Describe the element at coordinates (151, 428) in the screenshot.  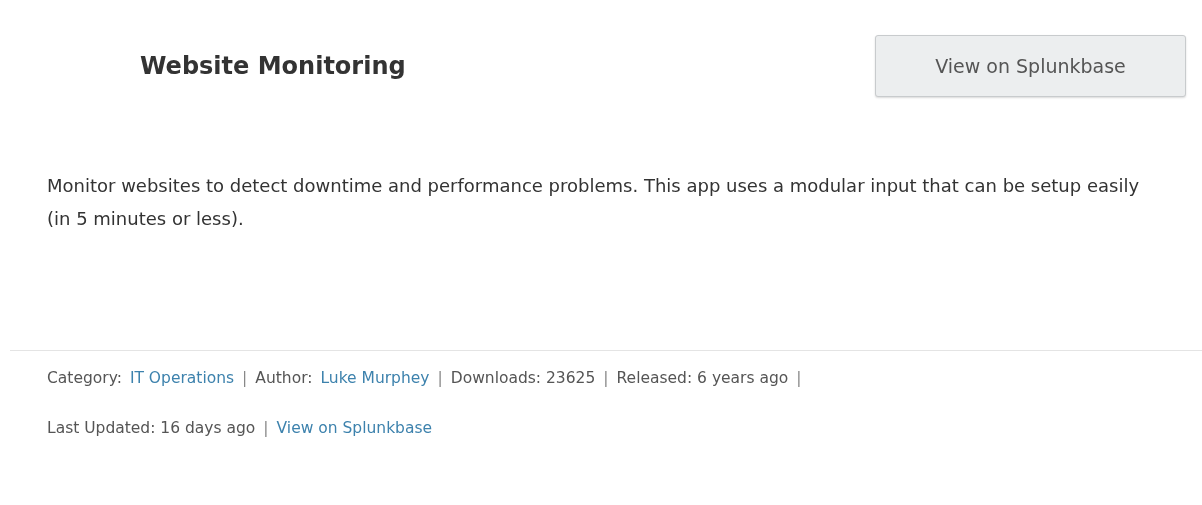
I see `meta-text: Last Updated: 16 days ago` at that location.